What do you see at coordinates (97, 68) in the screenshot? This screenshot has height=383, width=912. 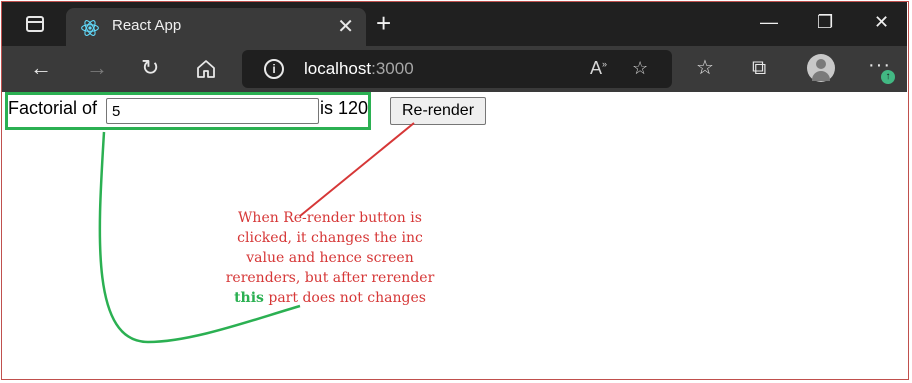 I see `forward-icon: →` at bounding box center [97, 68].